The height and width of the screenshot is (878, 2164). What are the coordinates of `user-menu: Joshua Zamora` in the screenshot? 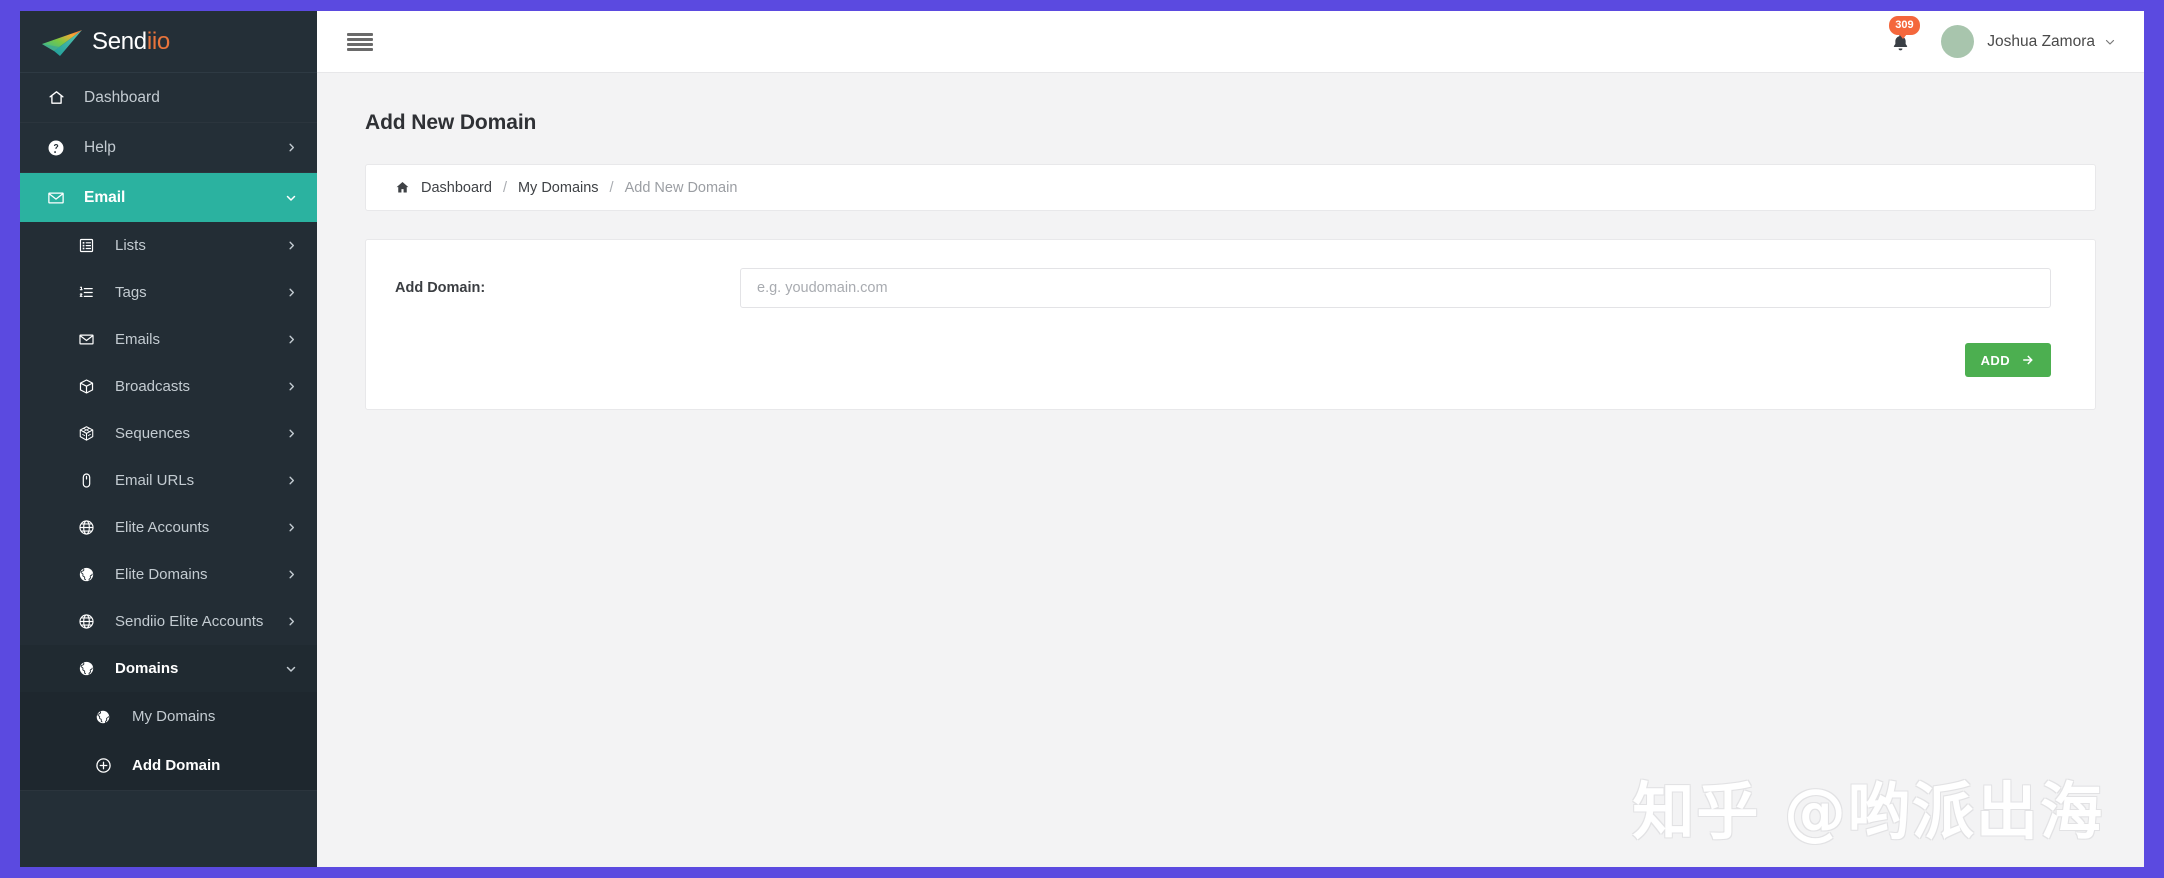 It's located at (2028, 41).